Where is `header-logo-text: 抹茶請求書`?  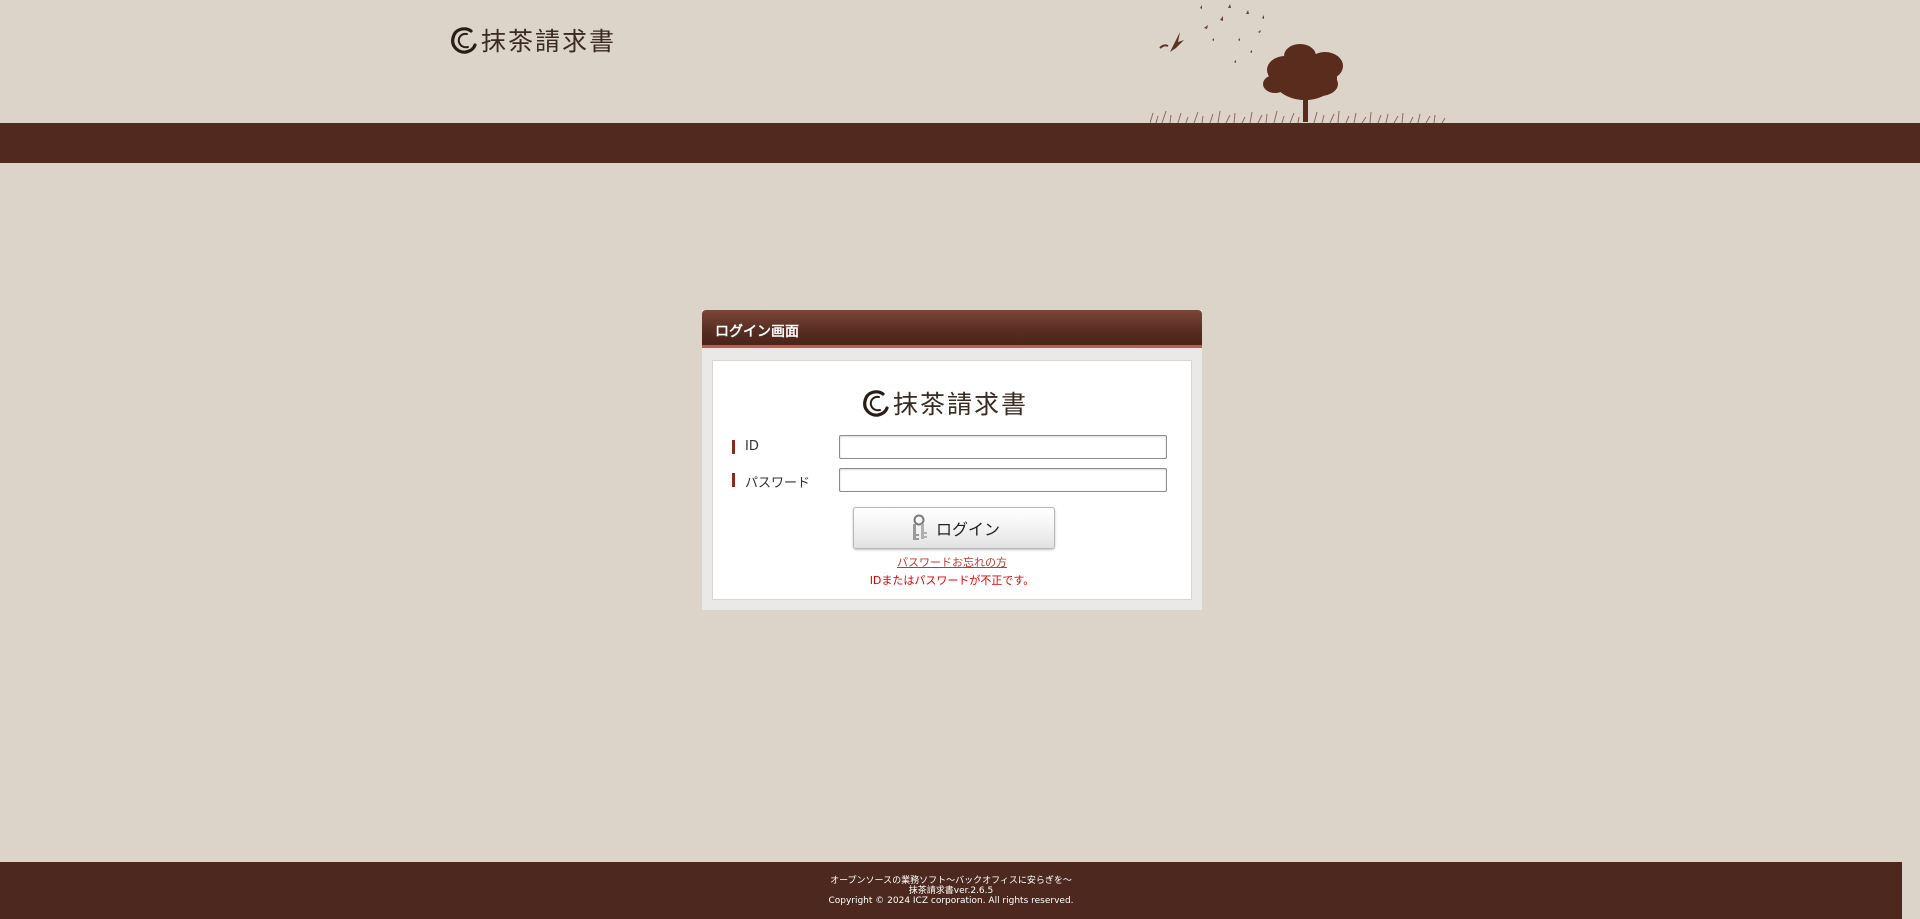 header-logo-text: 抹茶請求書 is located at coordinates (549, 41).